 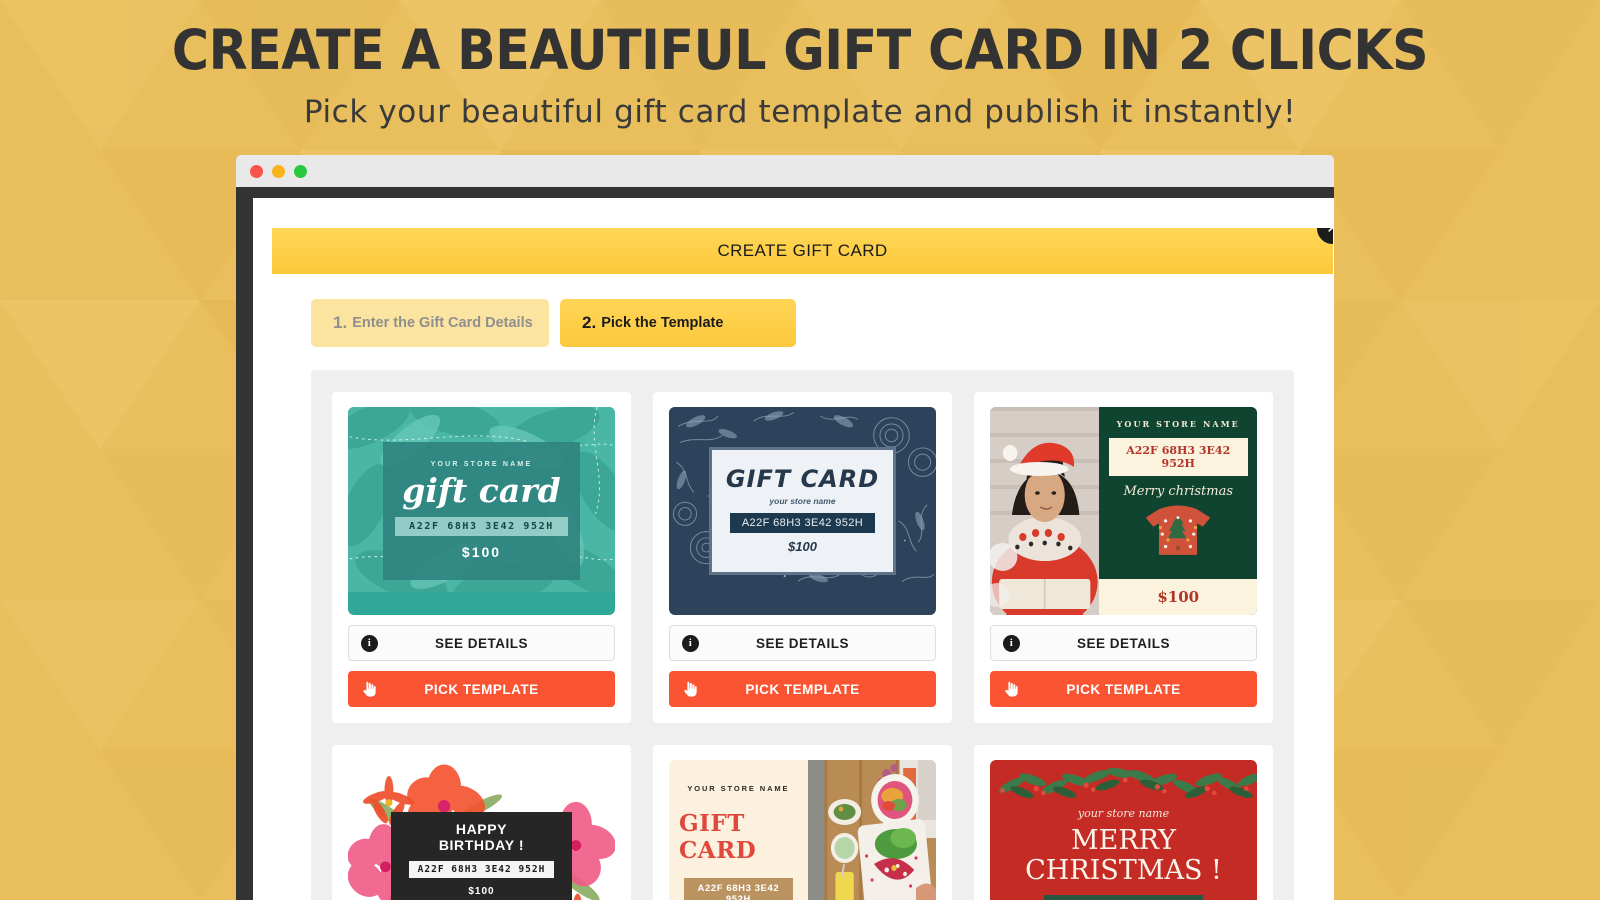 I want to click on step-1-label: Enter the Gift Card Details, so click(x=442, y=323).